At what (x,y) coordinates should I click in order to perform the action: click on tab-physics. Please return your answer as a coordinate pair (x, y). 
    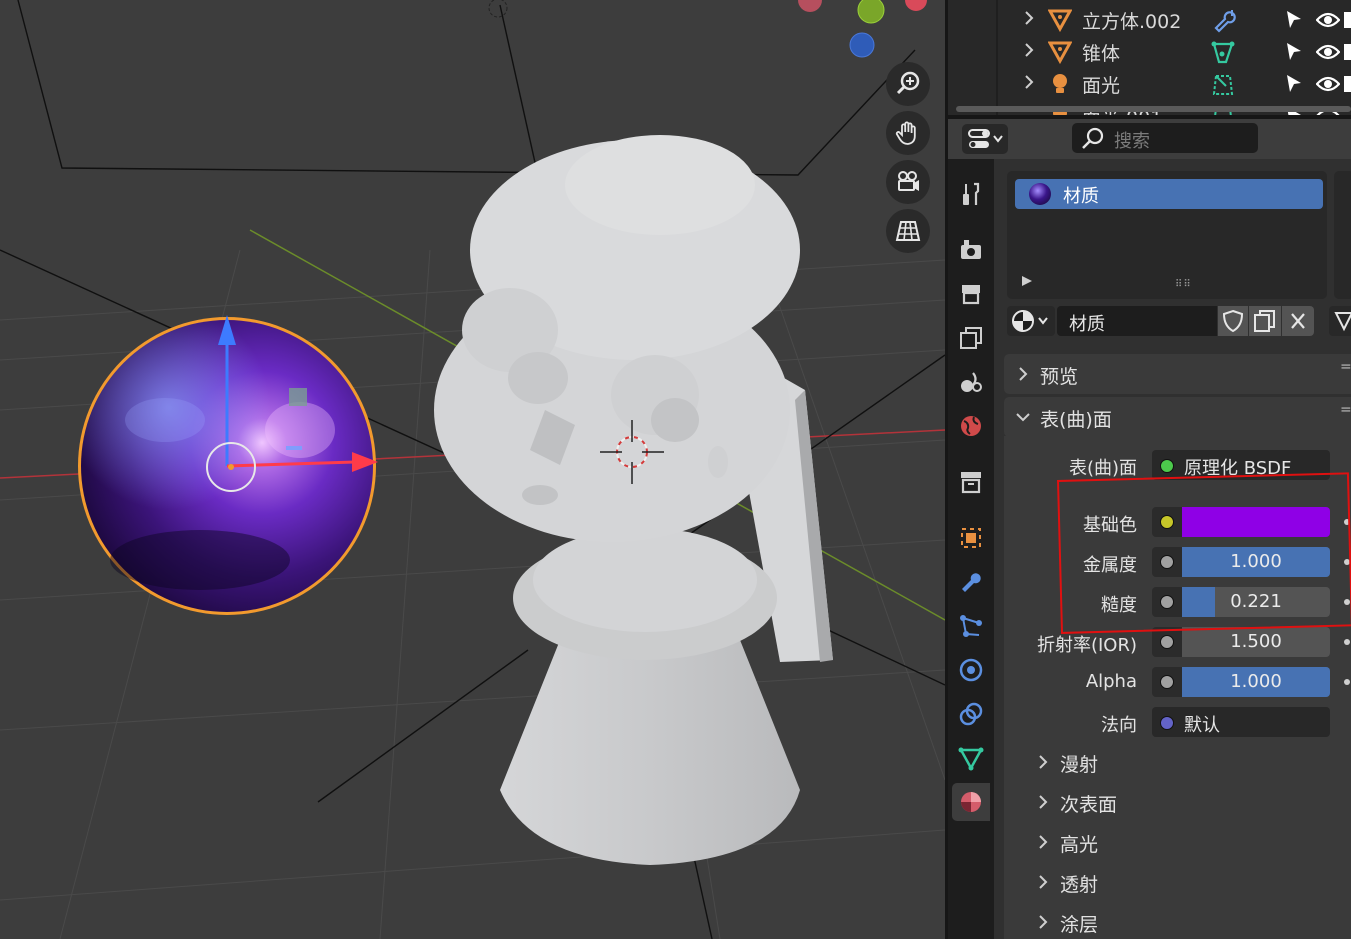
    Looking at the image, I should click on (971, 670).